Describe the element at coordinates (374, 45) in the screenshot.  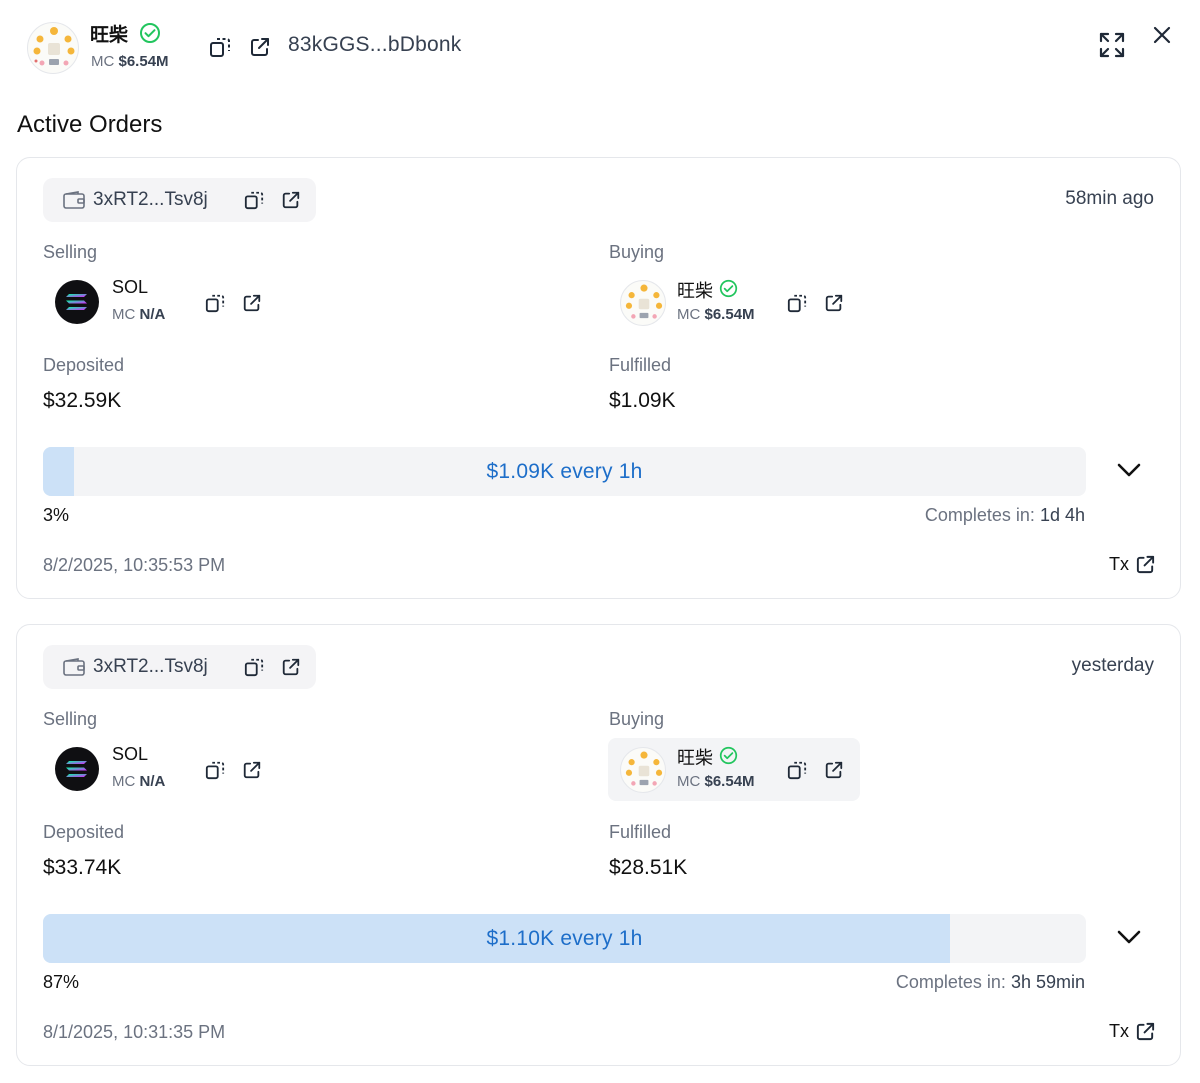
I see `token-address: 83kGGS...bDbonk` at that location.